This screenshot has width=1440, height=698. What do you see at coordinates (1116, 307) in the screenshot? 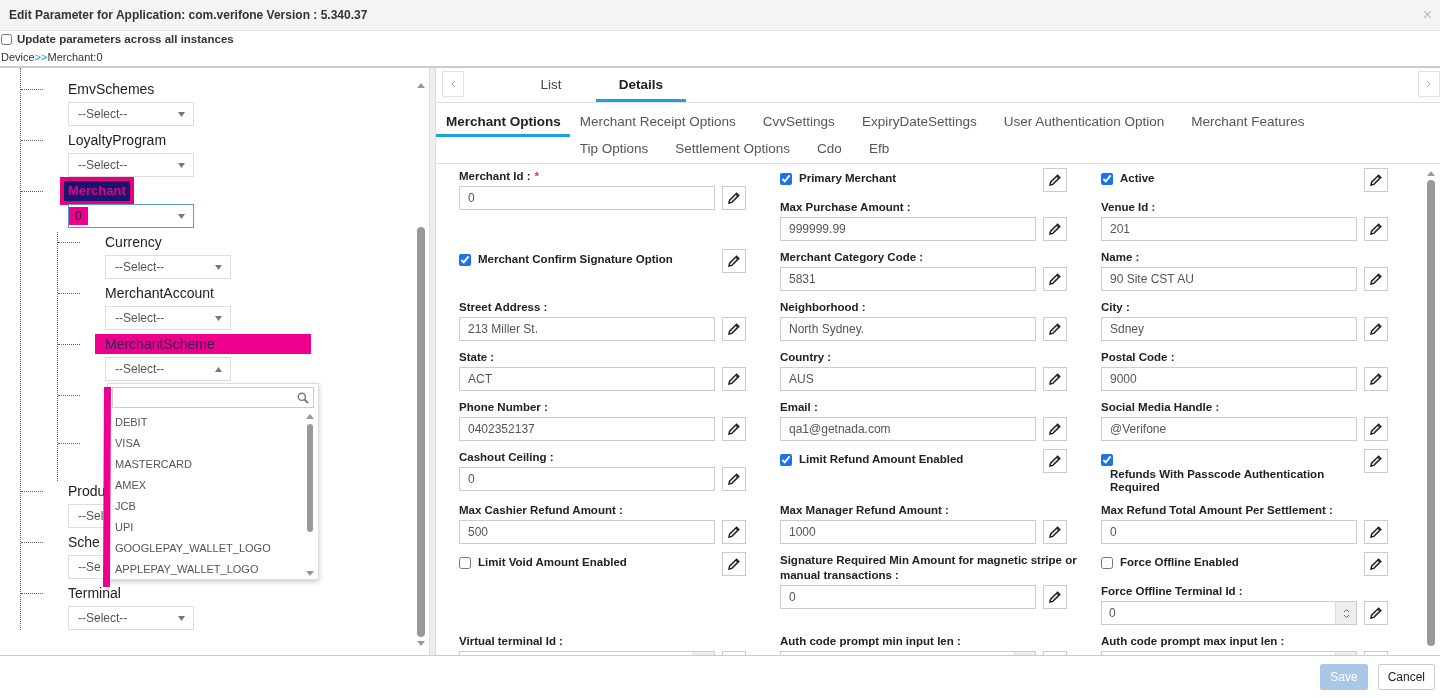
I see `field-label: City :` at bounding box center [1116, 307].